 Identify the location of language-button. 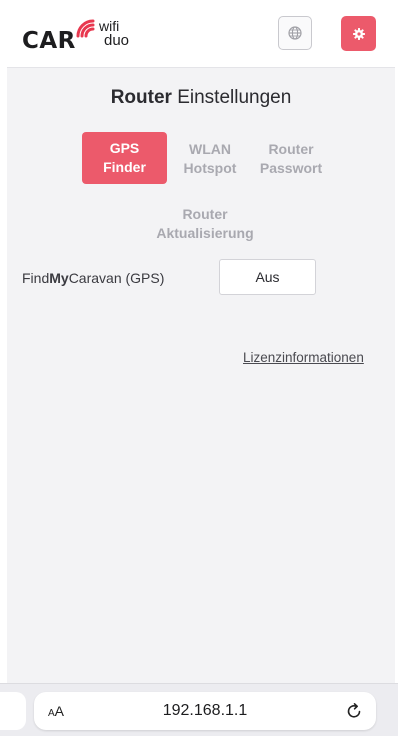
(295, 33).